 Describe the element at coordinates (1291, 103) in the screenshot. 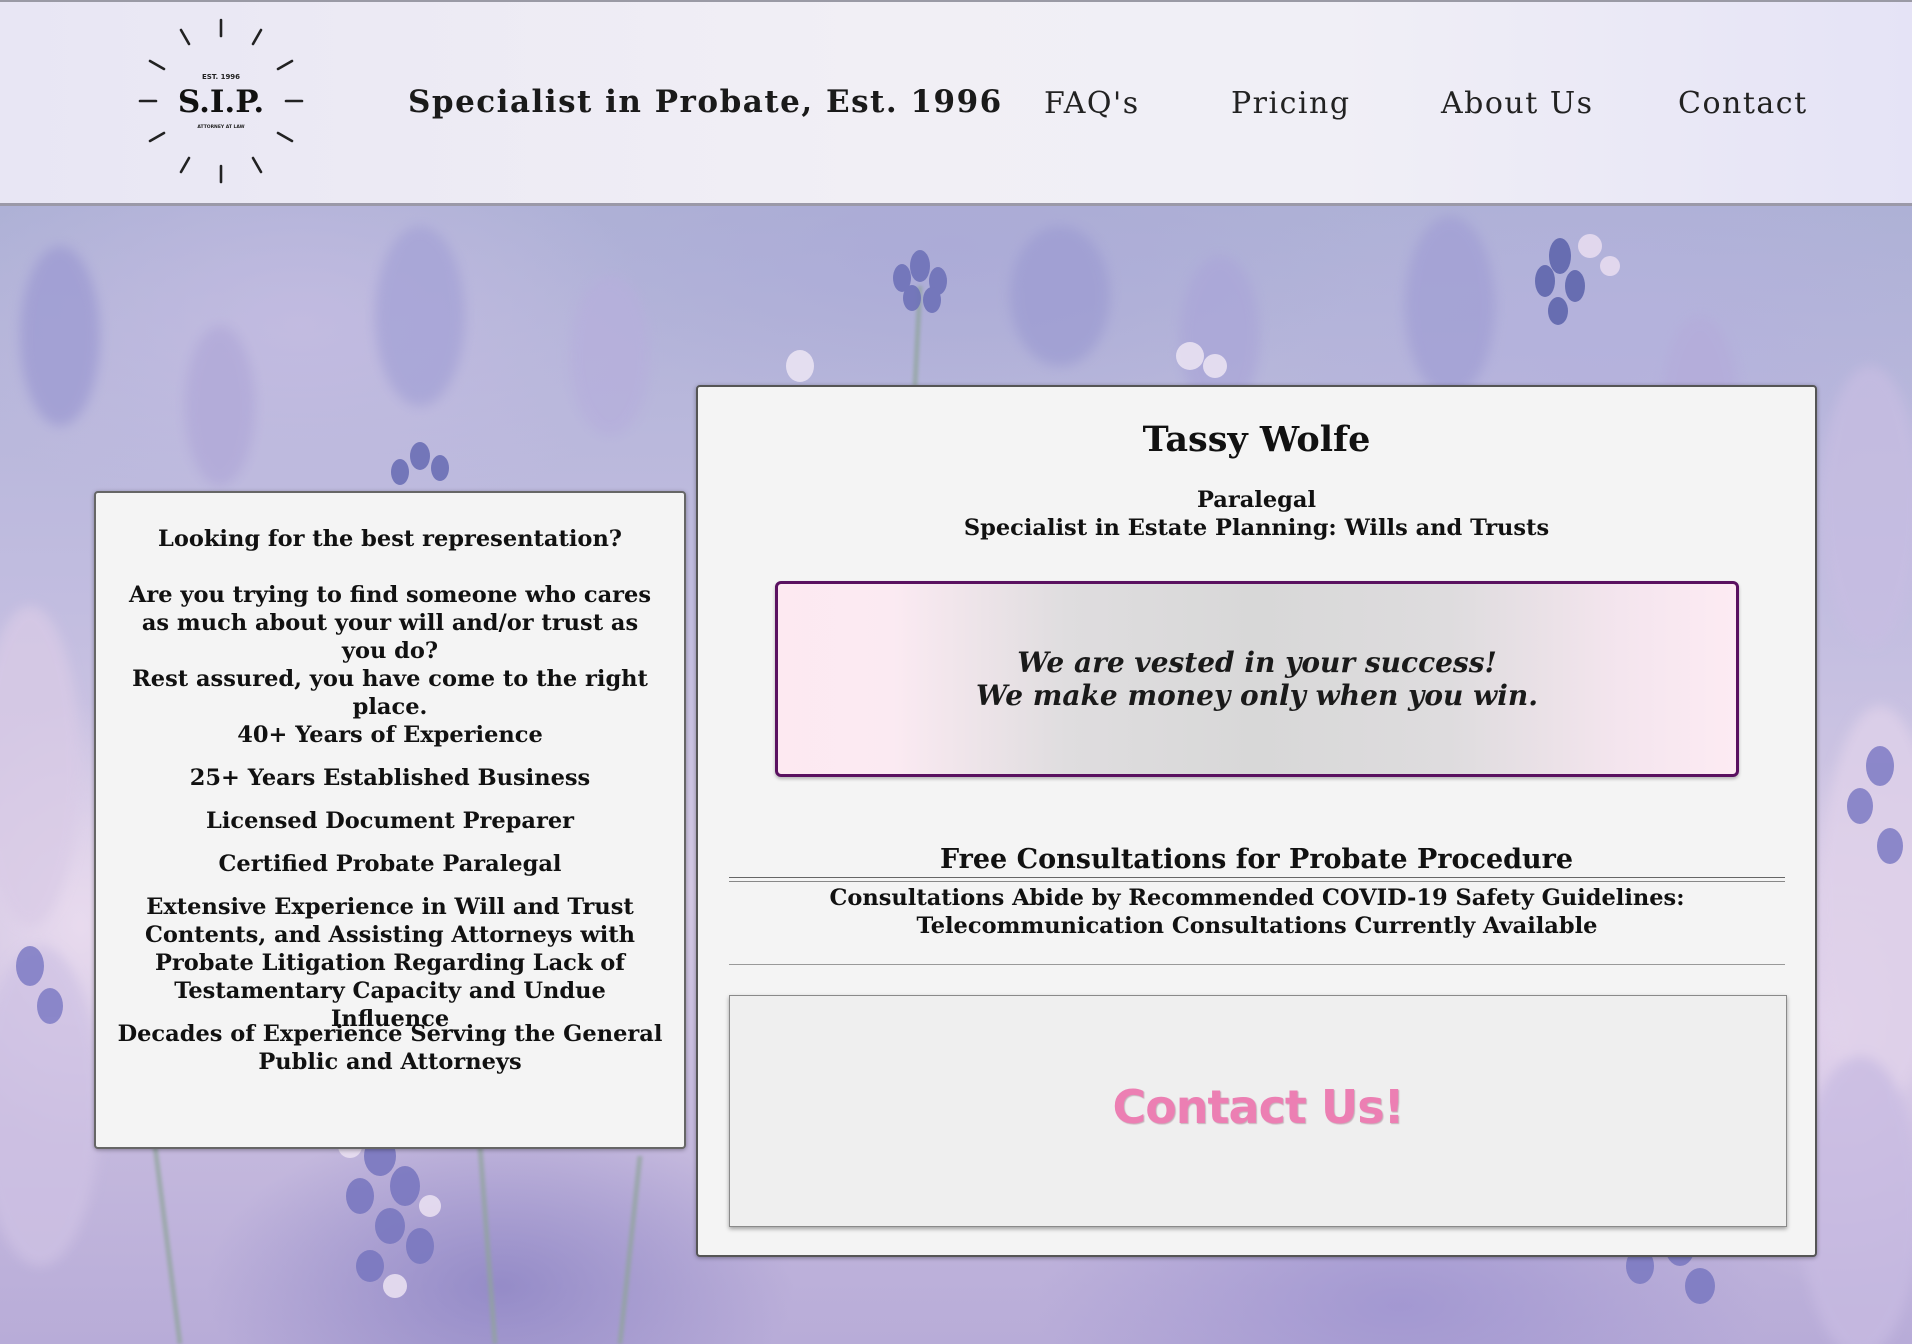

I see `nav-pricing: Pricing` at that location.